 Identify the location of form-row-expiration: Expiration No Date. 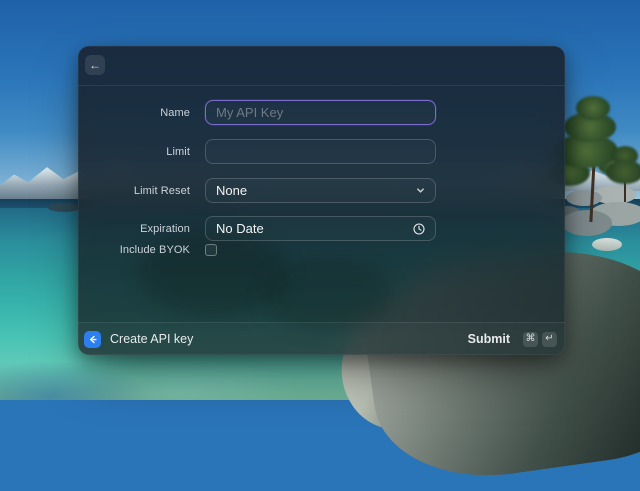
(321, 228).